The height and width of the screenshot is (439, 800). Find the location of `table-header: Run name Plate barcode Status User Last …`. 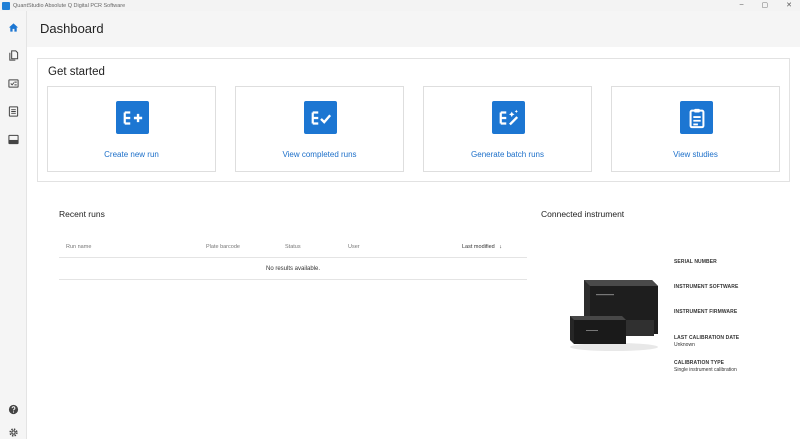

table-header: Run name Plate barcode Status User Last … is located at coordinates (293, 248).